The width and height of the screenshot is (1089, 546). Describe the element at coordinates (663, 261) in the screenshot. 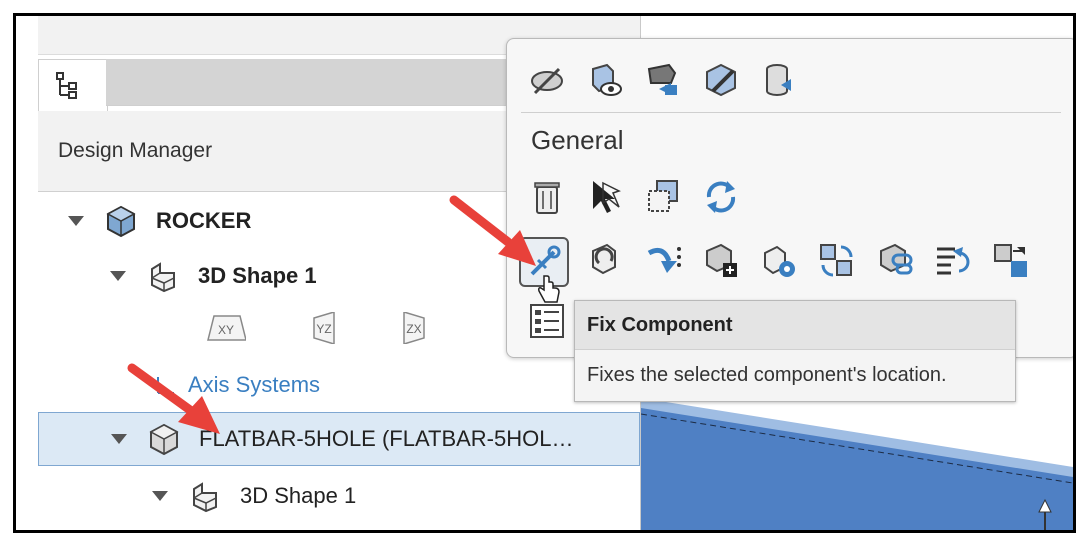

I see `insert-icon` at that location.